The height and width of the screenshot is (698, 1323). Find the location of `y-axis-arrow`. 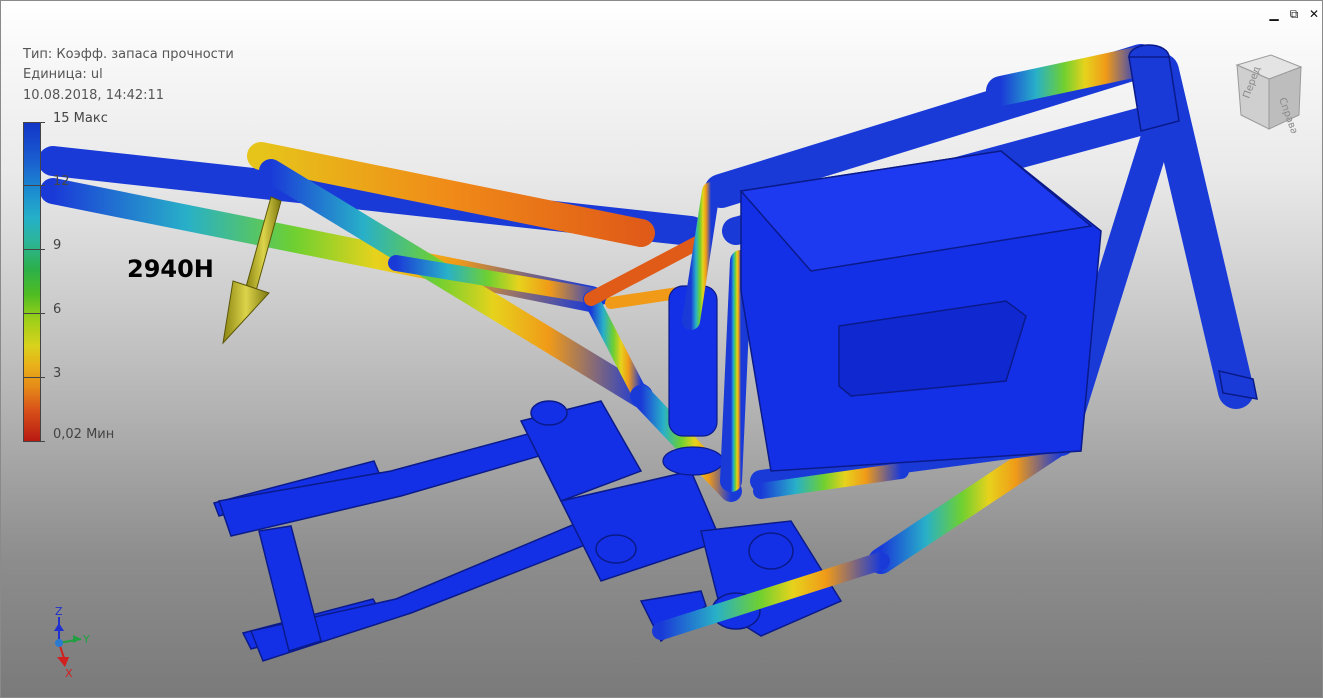

y-axis-arrow is located at coordinates (77, 639).